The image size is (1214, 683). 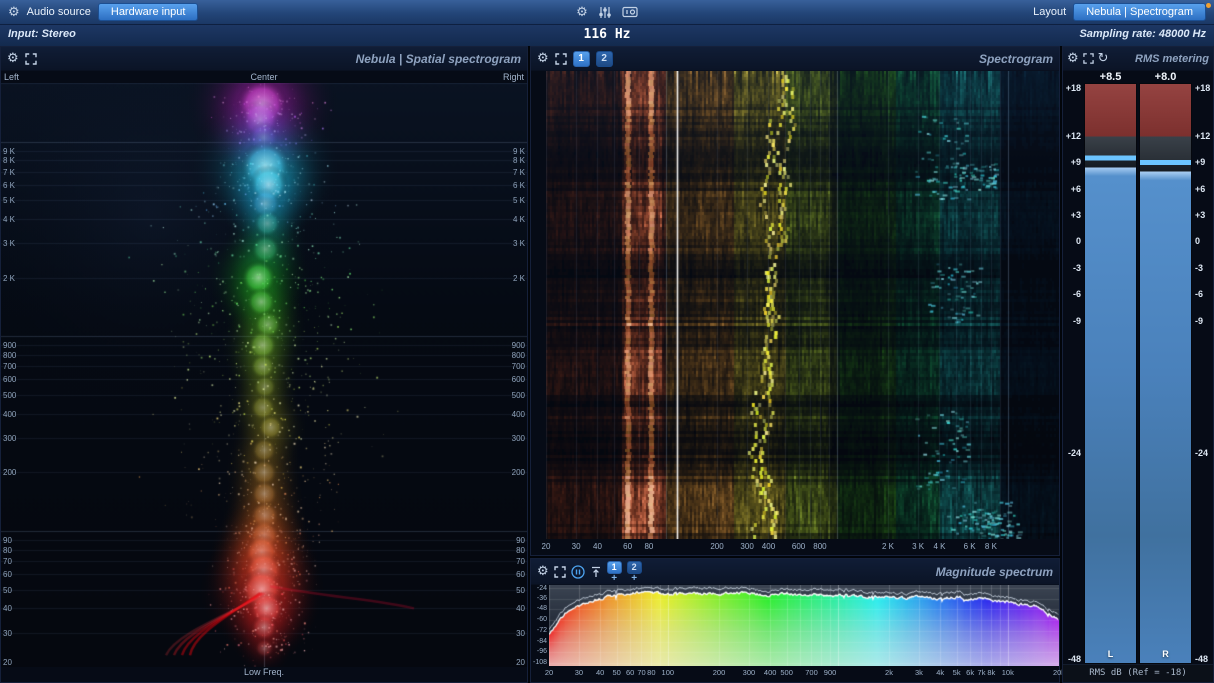 I want to click on magnitude-spectrum-display, so click(x=804, y=625).